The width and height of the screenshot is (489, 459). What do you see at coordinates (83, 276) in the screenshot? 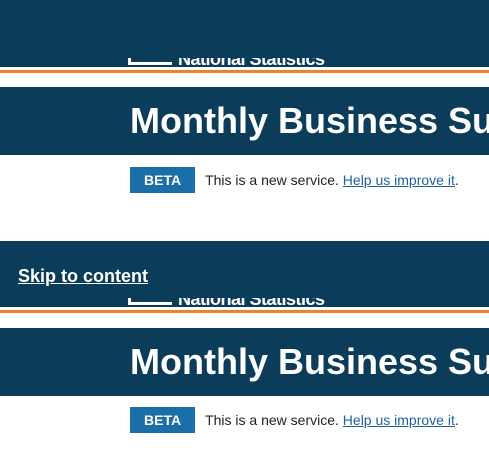
I see `skip-to-content-link: Skip to content` at bounding box center [83, 276].